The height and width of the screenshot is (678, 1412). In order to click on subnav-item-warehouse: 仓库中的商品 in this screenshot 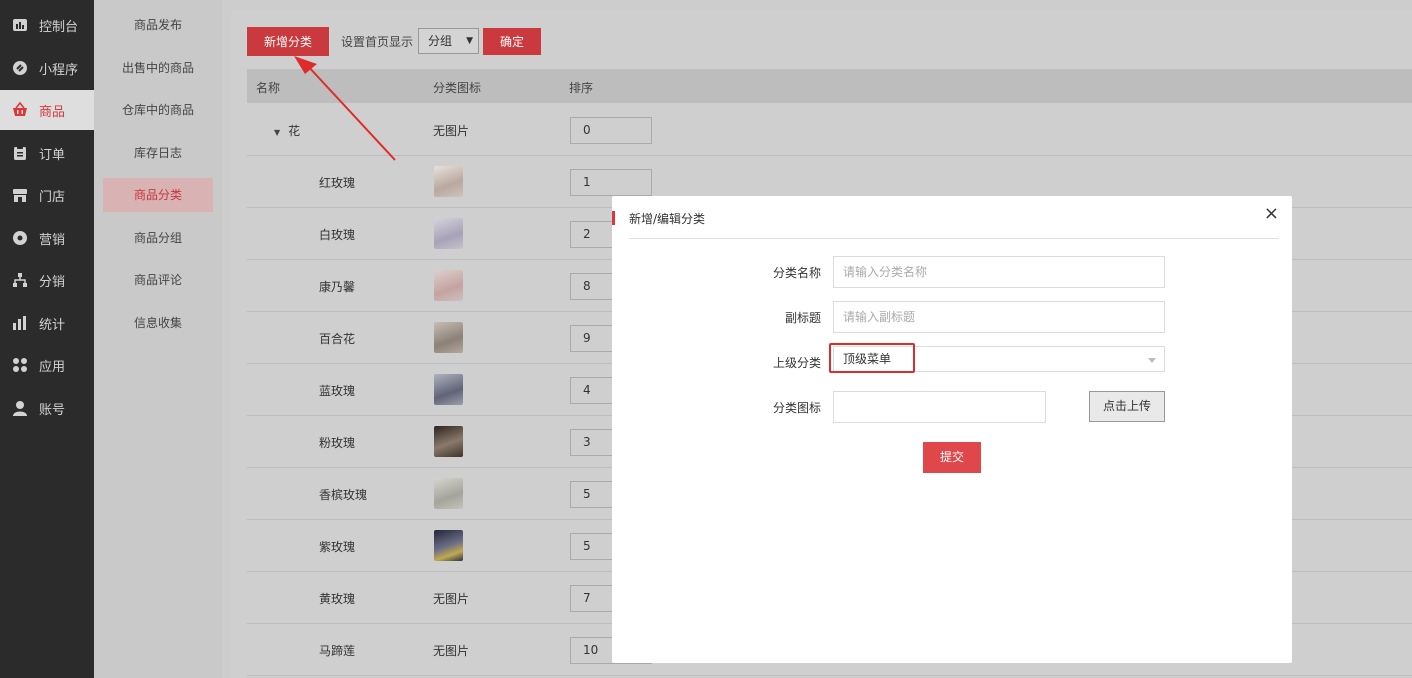, I will do `click(158, 110)`.